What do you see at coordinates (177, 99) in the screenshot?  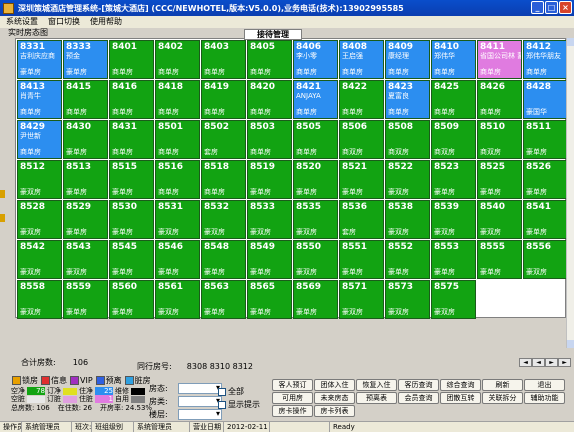 I see `room-tile-8418: 8418 商单房` at bounding box center [177, 99].